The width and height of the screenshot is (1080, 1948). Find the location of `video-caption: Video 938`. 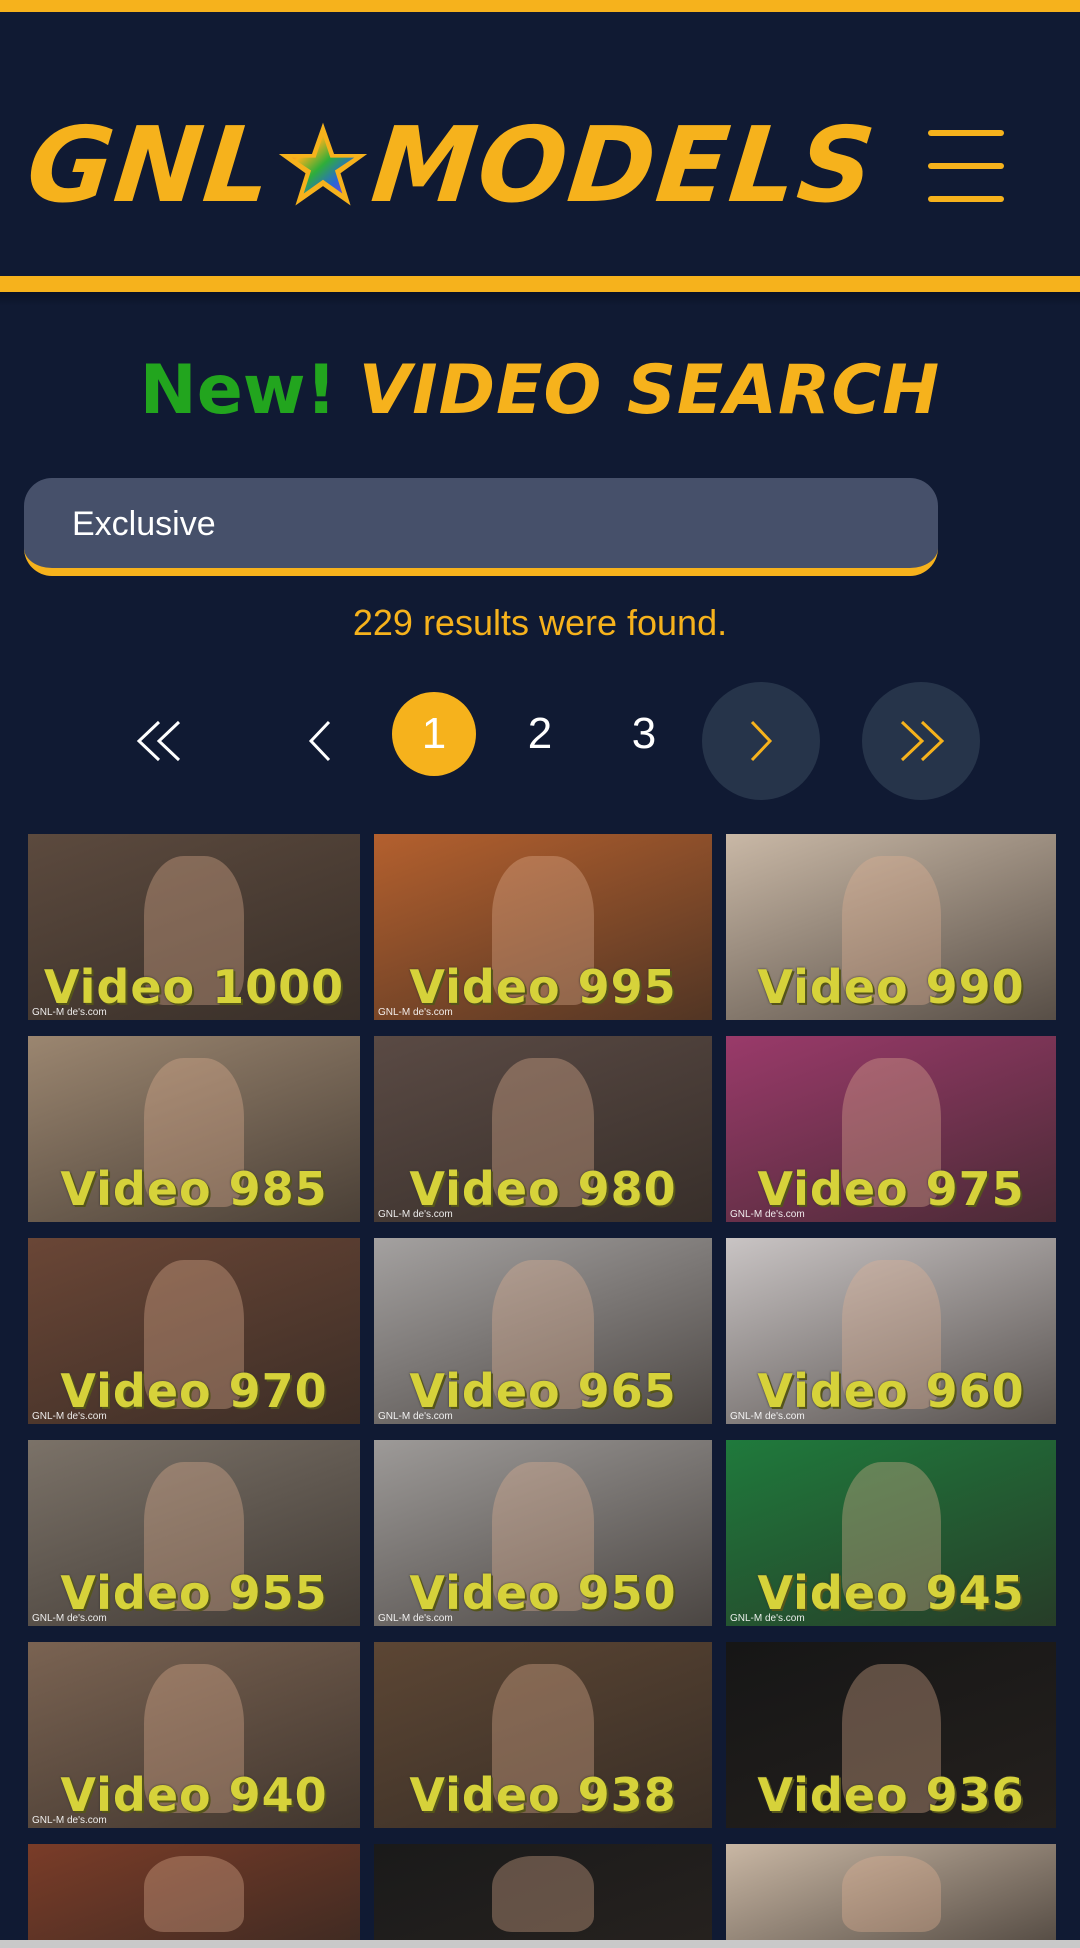

video-caption: Video 938 is located at coordinates (543, 1795).